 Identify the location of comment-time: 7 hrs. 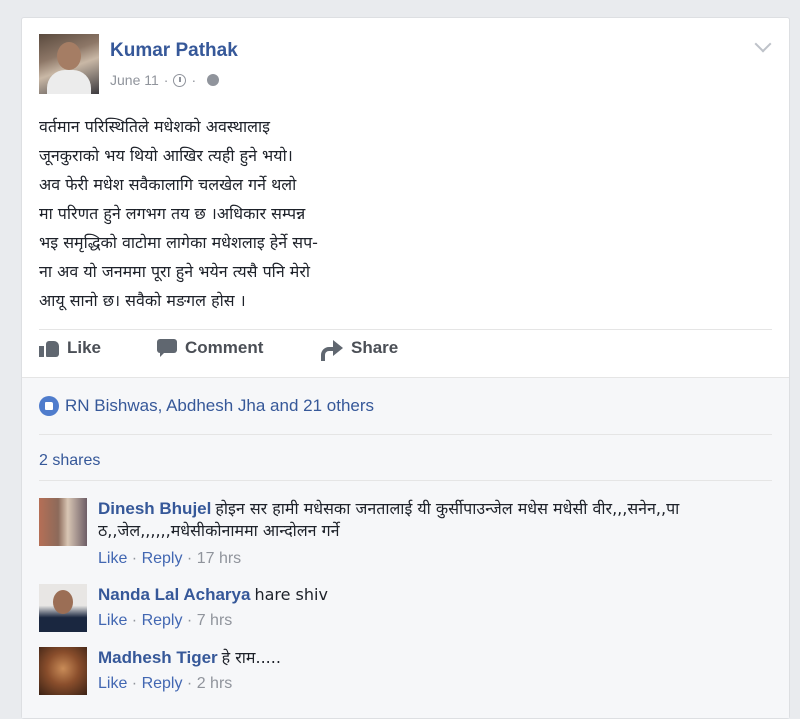
(215, 620).